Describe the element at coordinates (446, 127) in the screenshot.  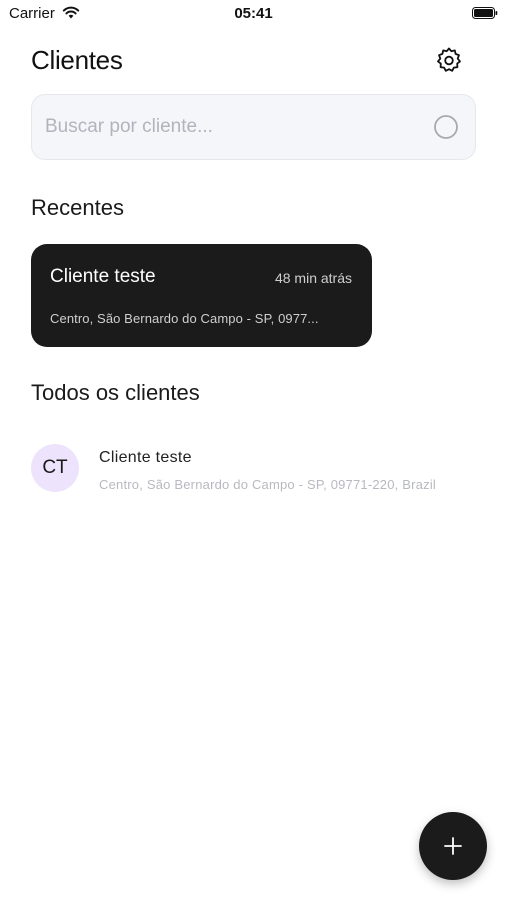
I see `search-icon` at that location.